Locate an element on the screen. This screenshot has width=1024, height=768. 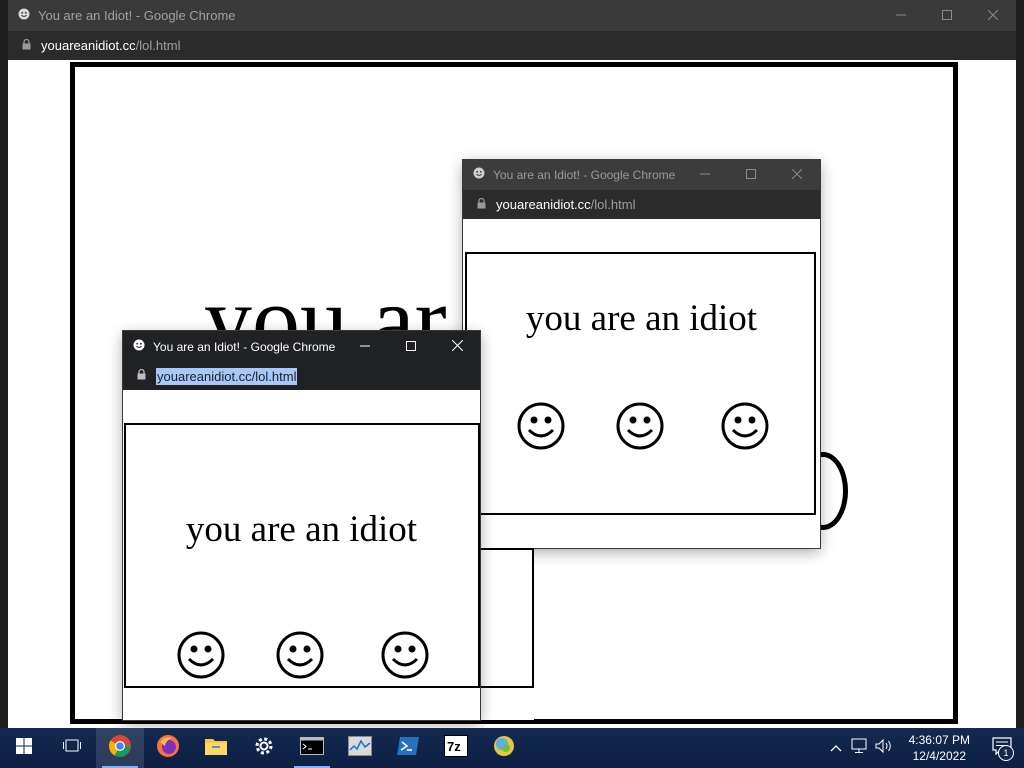
powershell-icon is located at coordinates (408, 748).